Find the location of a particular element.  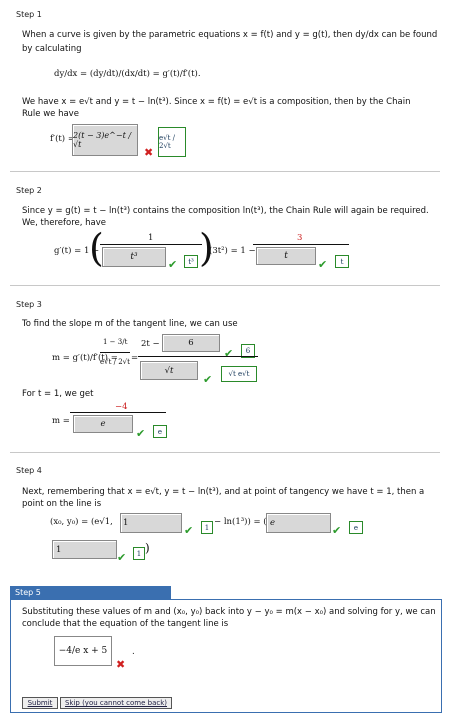

step1-have2: Rule we have is located at coordinates (50, 114).